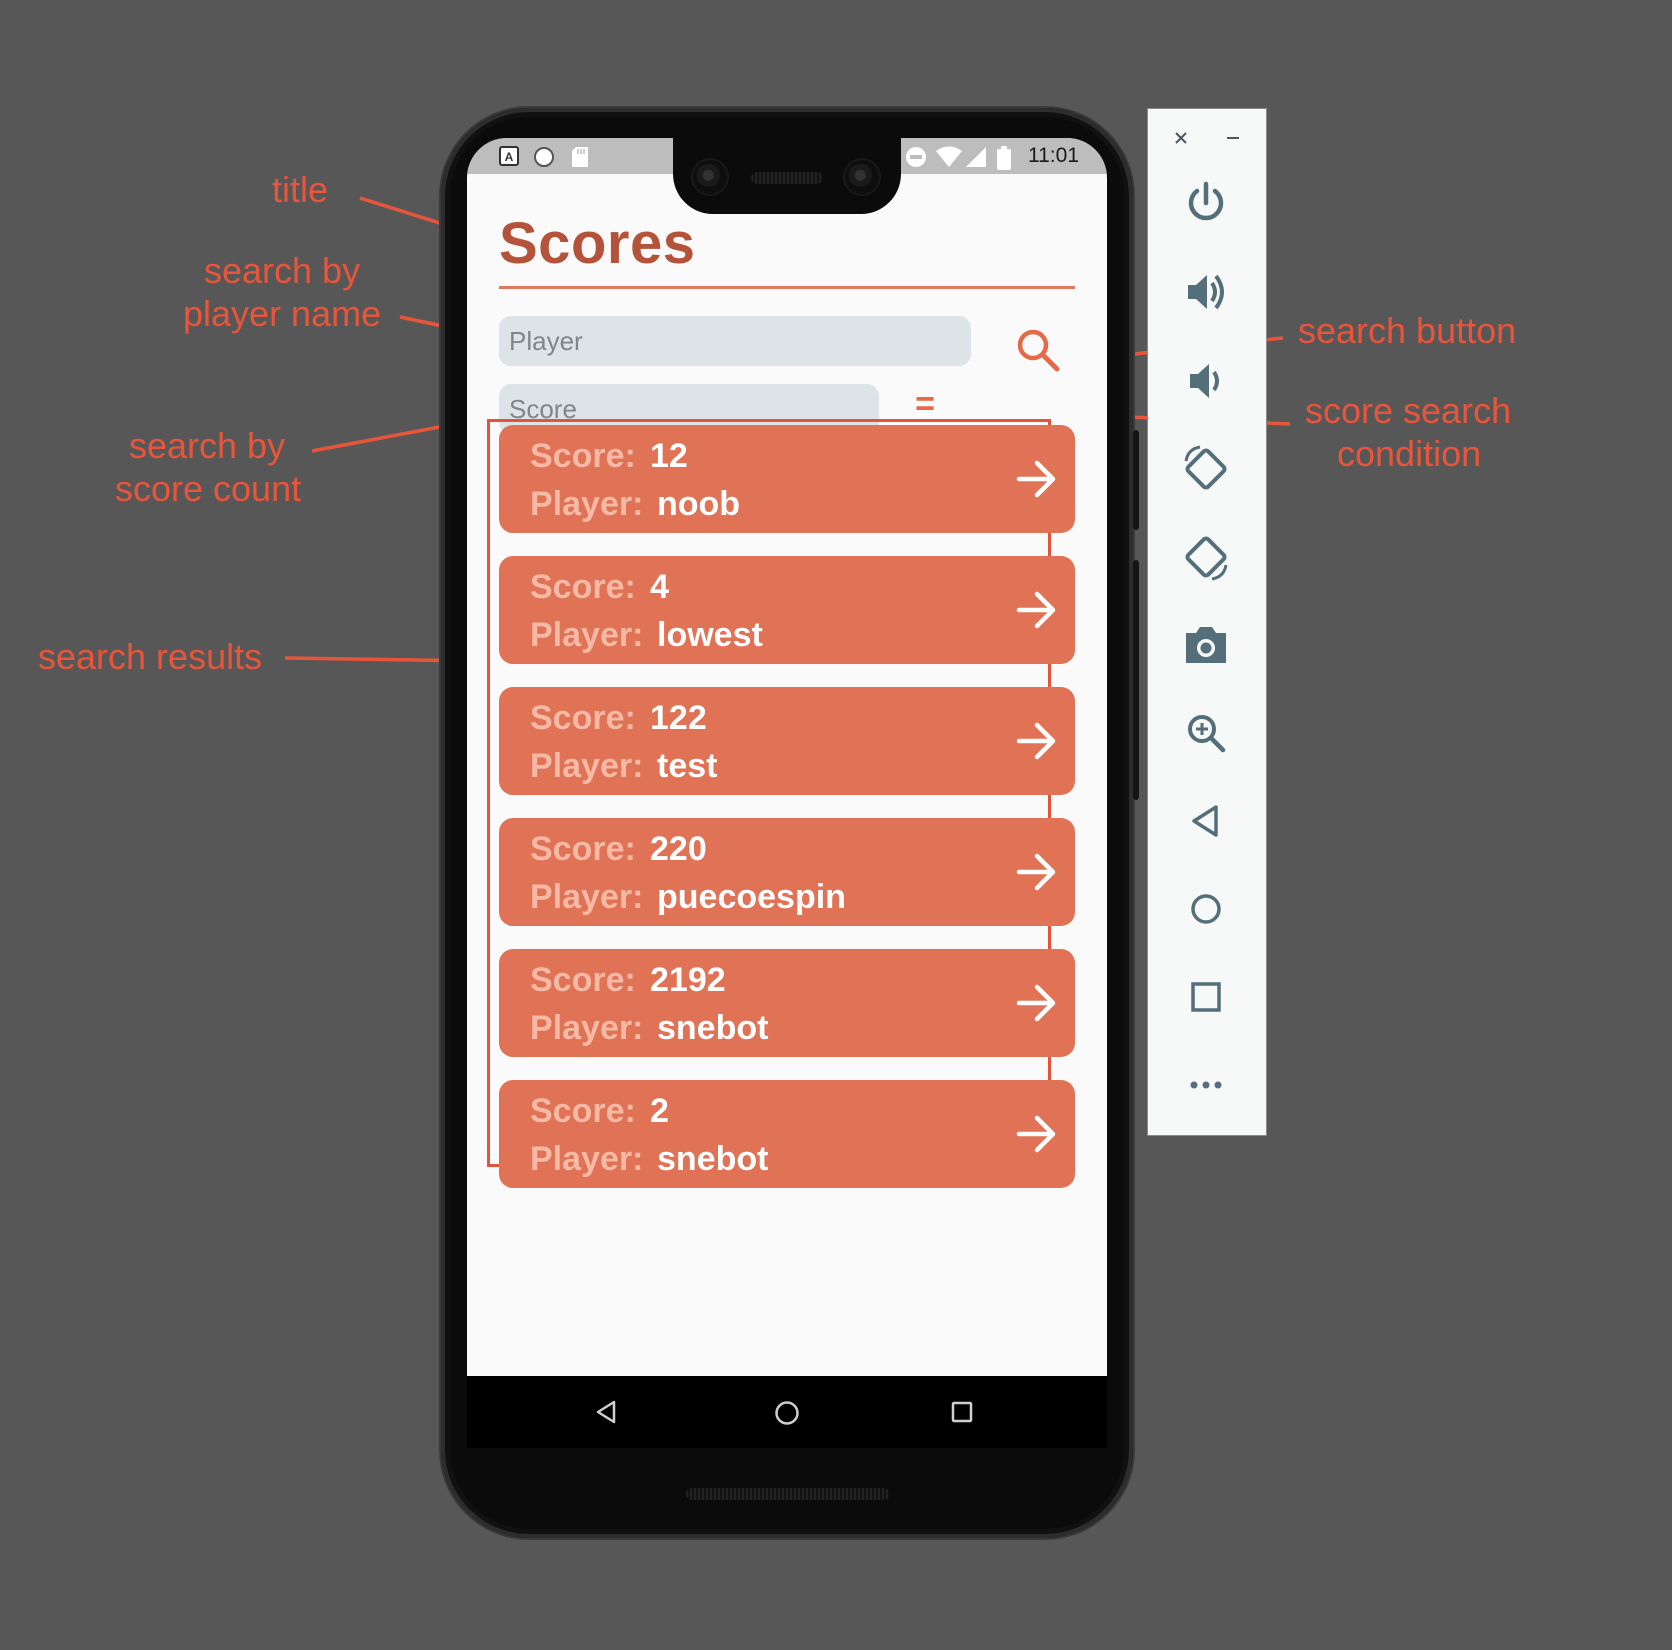  What do you see at coordinates (669, 456) in the screenshot?
I see `score-value: 12` at bounding box center [669, 456].